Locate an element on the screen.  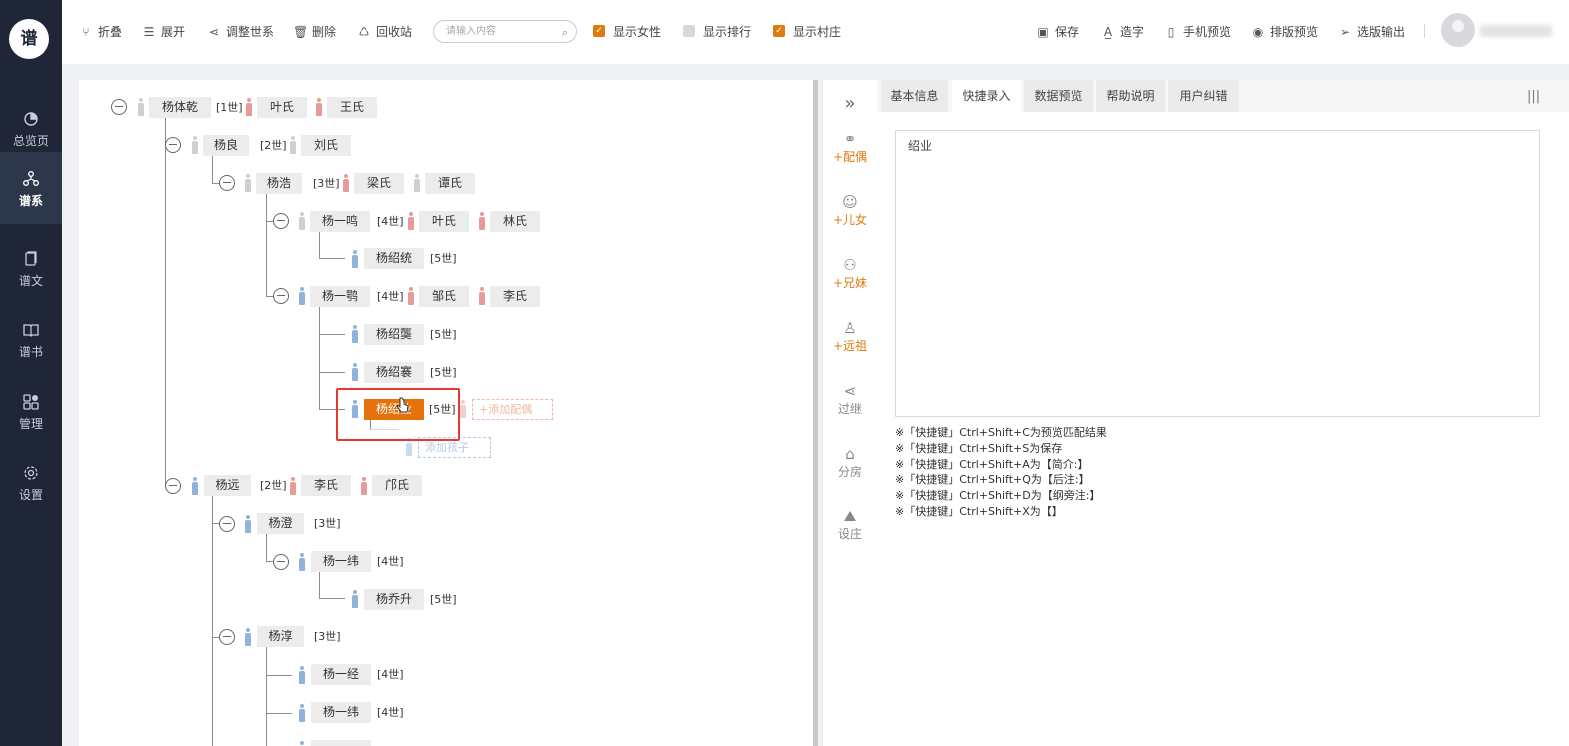
add-spouse-tool: ⚭ +配偶 is located at coordinates (850, 147).